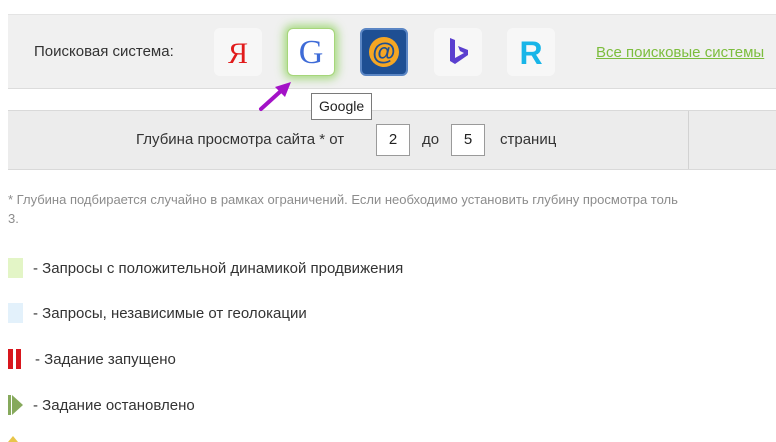  I want to click on legend-text: - Задание запущено, so click(105, 359).